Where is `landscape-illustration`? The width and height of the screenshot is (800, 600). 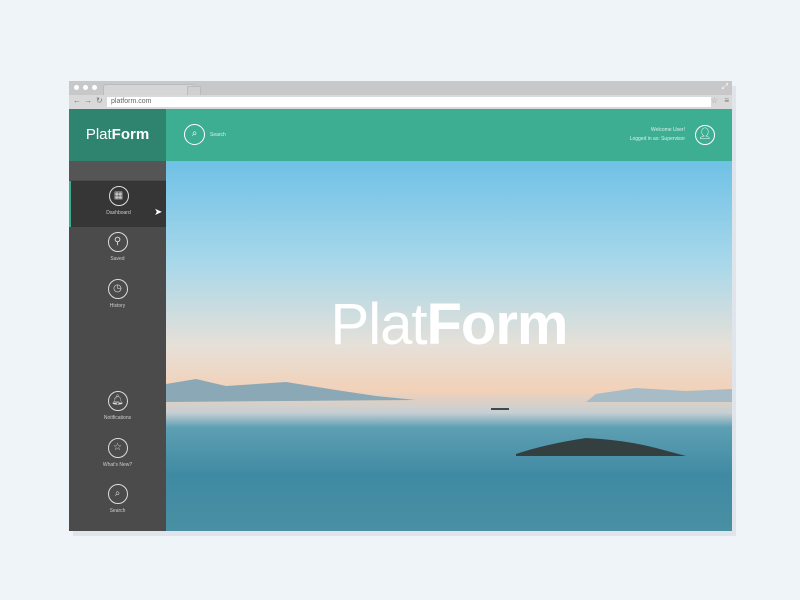
landscape-illustration is located at coordinates (449, 417).